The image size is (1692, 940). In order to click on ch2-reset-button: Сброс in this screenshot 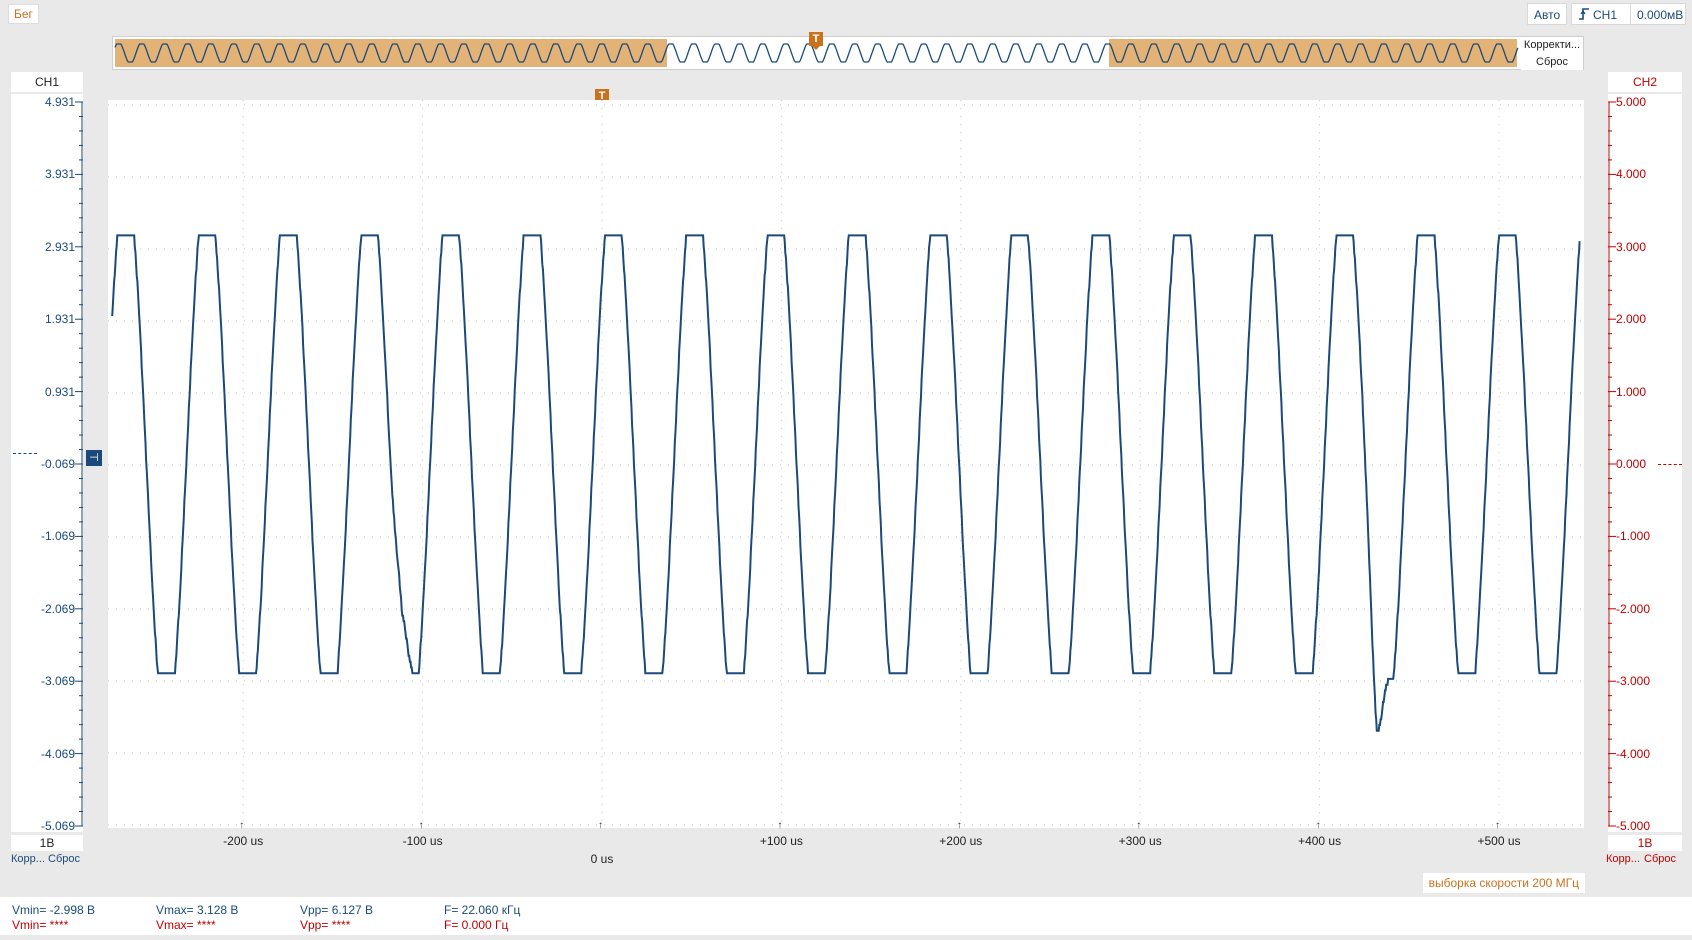, I will do `click(1660, 859)`.